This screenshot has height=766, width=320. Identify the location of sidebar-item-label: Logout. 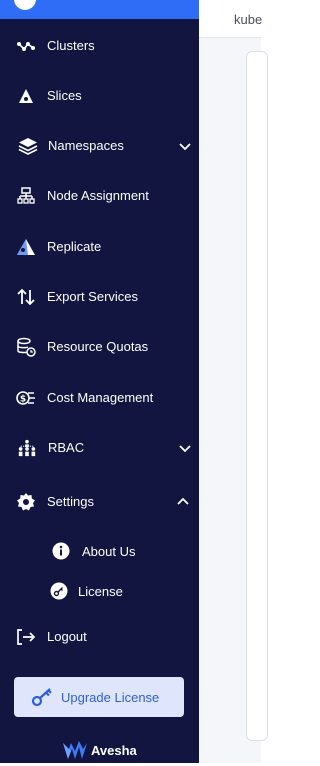
(67, 636).